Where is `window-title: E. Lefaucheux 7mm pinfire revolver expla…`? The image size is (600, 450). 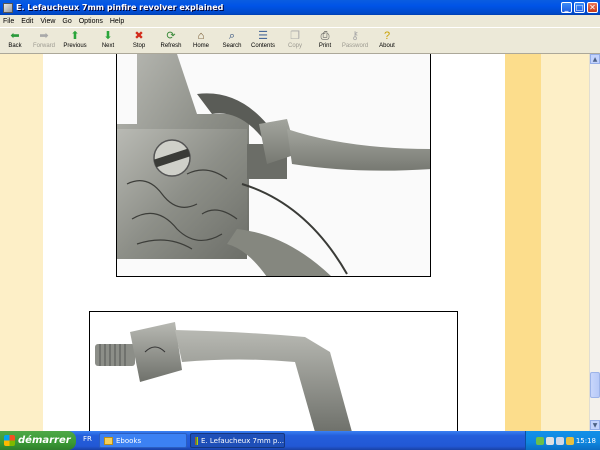 window-title: E. Lefaucheux 7mm pinfire revolver expla… is located at coordinates (120, 7).